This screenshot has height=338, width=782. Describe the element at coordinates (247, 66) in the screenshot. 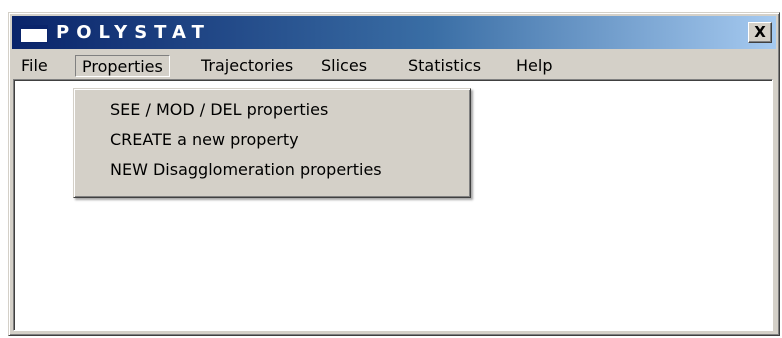

I see `menu-trajectories: Trajectories` at that location.